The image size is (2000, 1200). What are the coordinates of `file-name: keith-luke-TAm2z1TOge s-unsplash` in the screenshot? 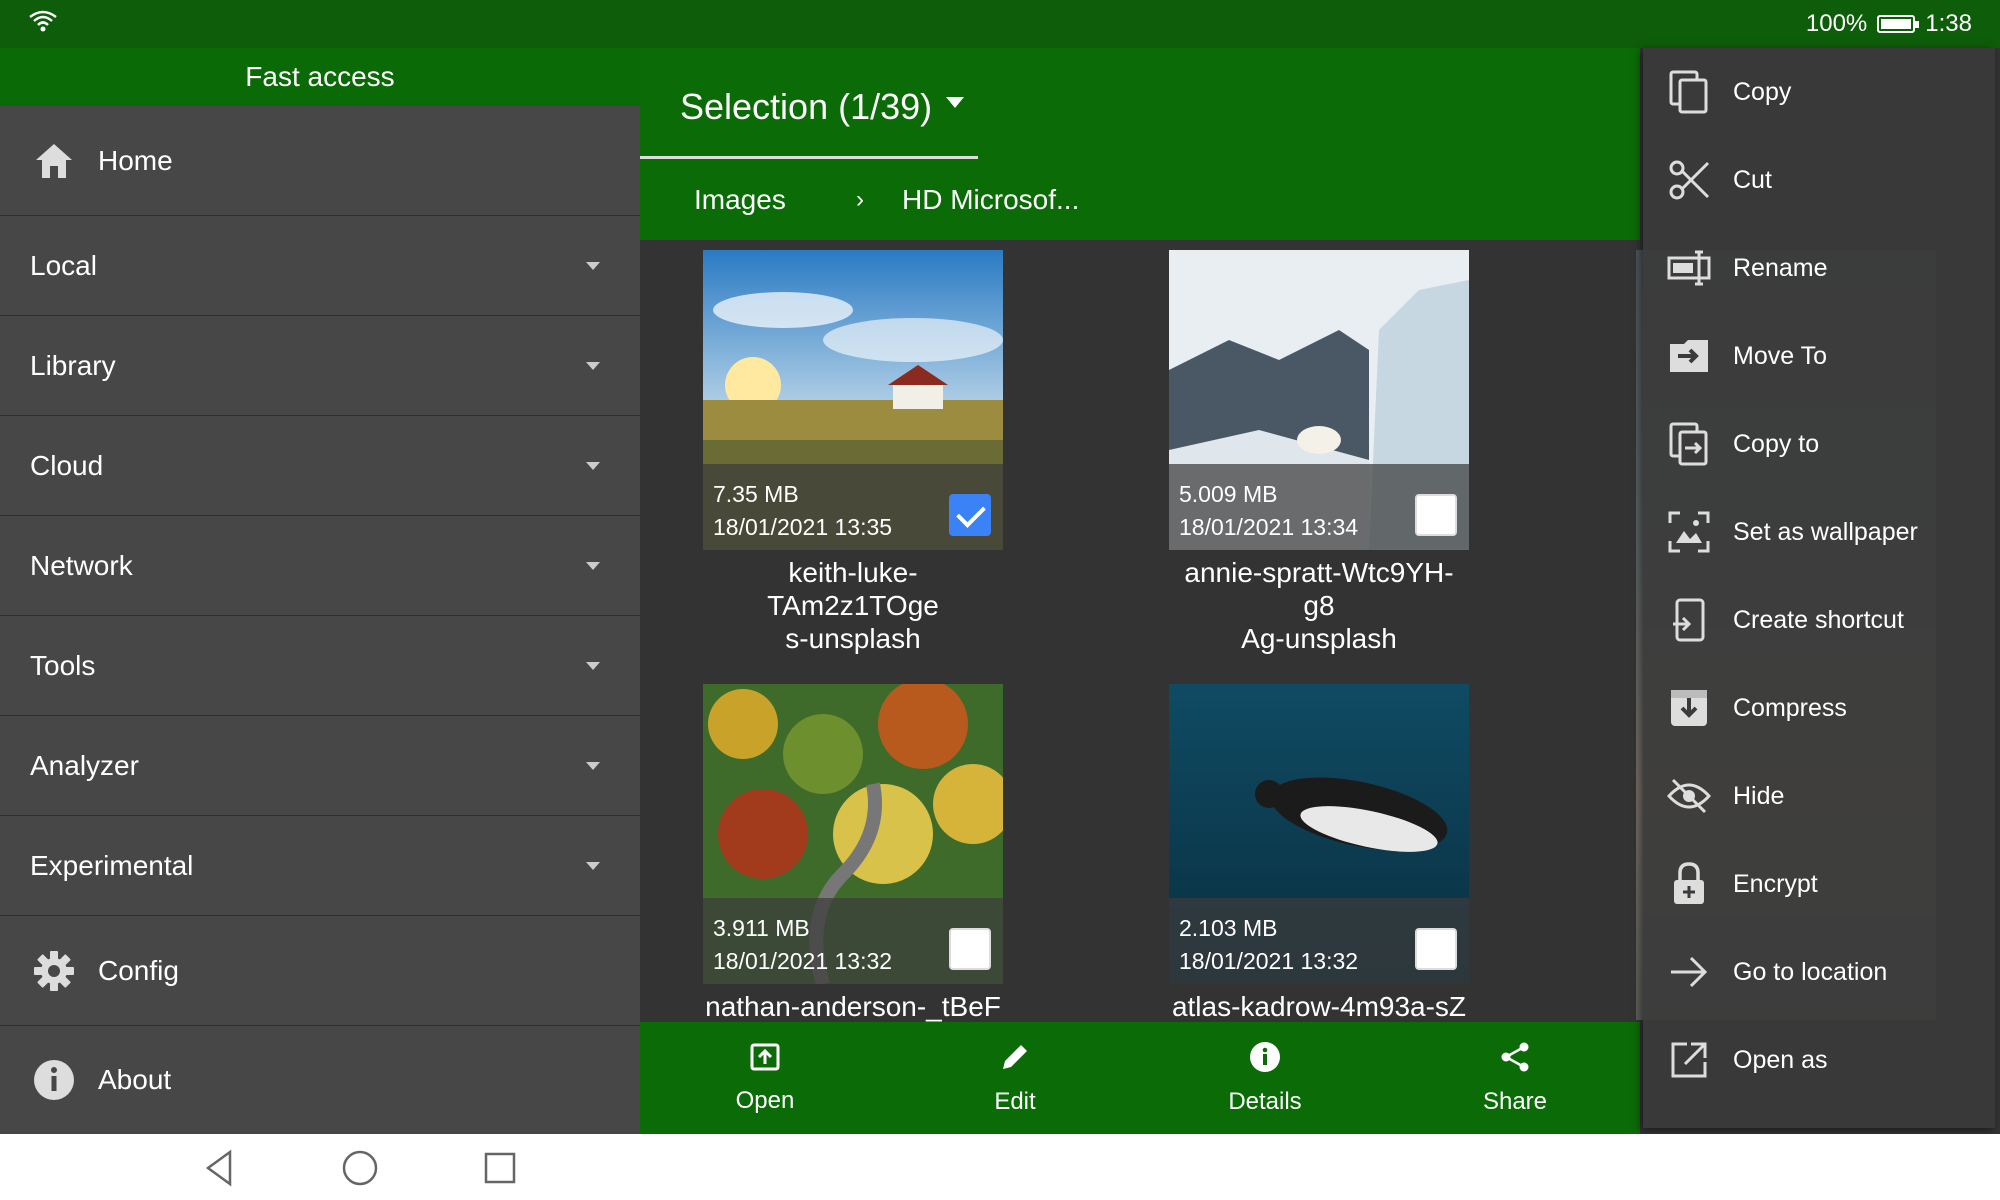 It's located at (853, 605).